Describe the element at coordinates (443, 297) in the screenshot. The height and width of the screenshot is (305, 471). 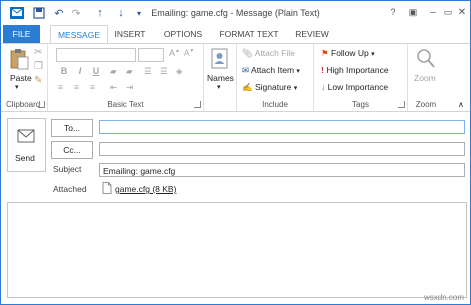
I see `watermark: wsxdn.com` at that location.